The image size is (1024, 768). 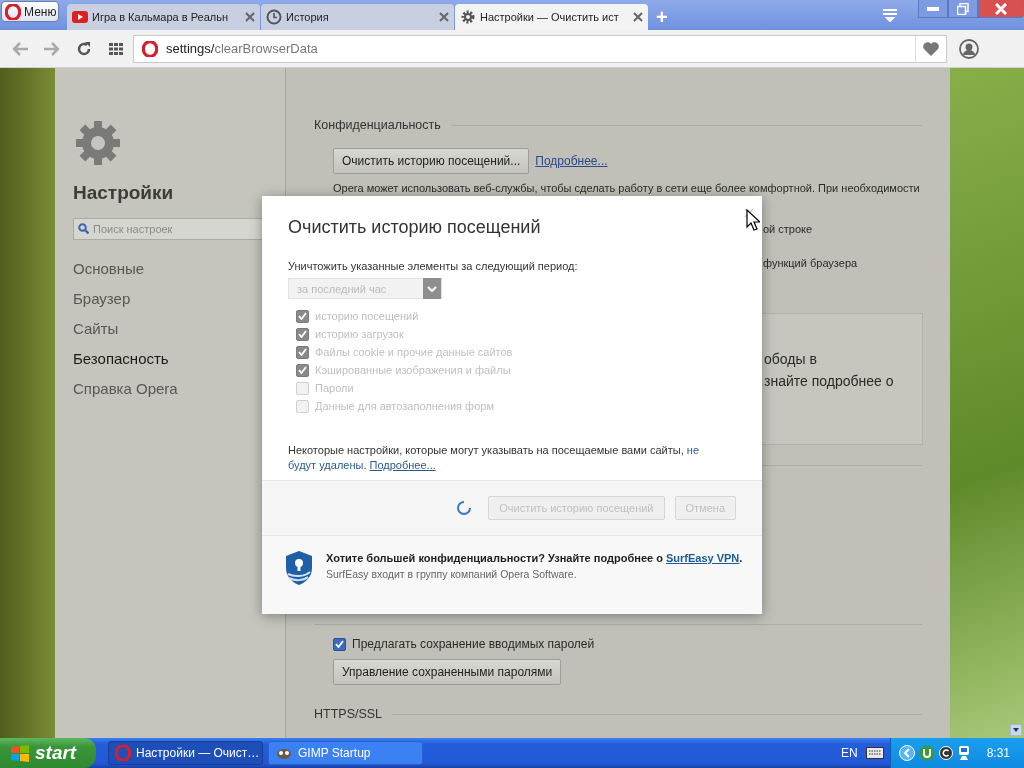 What do you see at coordinates (464, 508) in the screenshot?
I see `loading-spinner-icon` at bounding box center [464, 508].